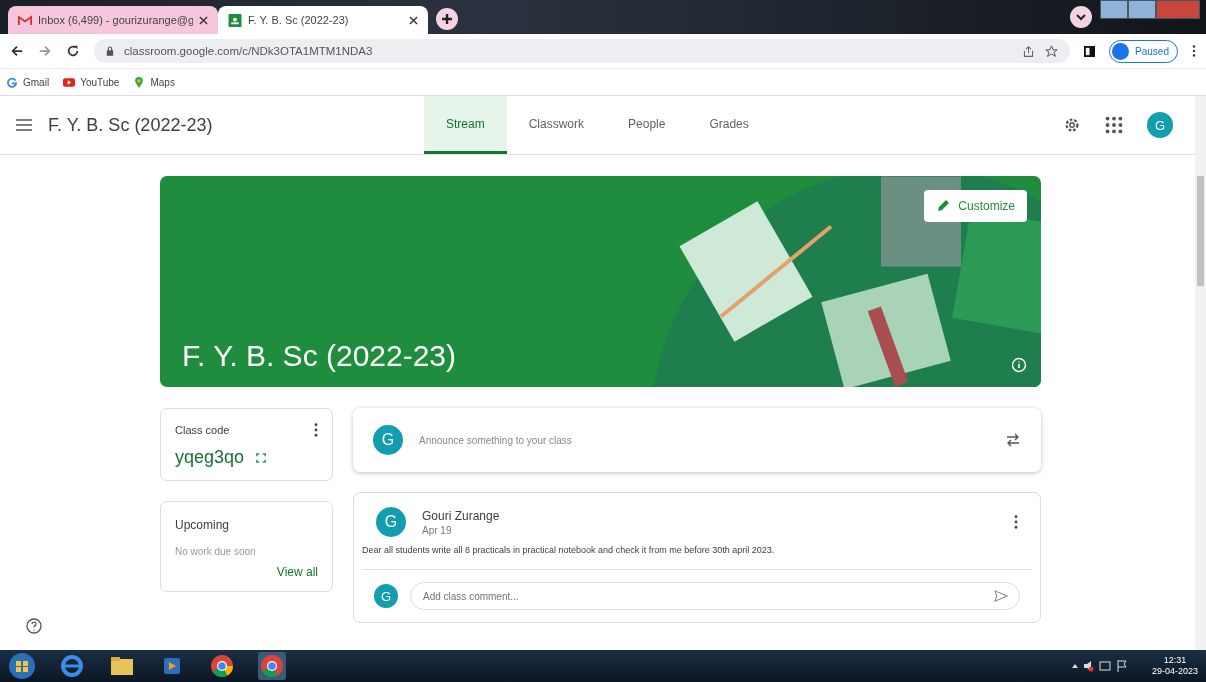  I want to click on scrollbar-thumb, so click(1200, 231).